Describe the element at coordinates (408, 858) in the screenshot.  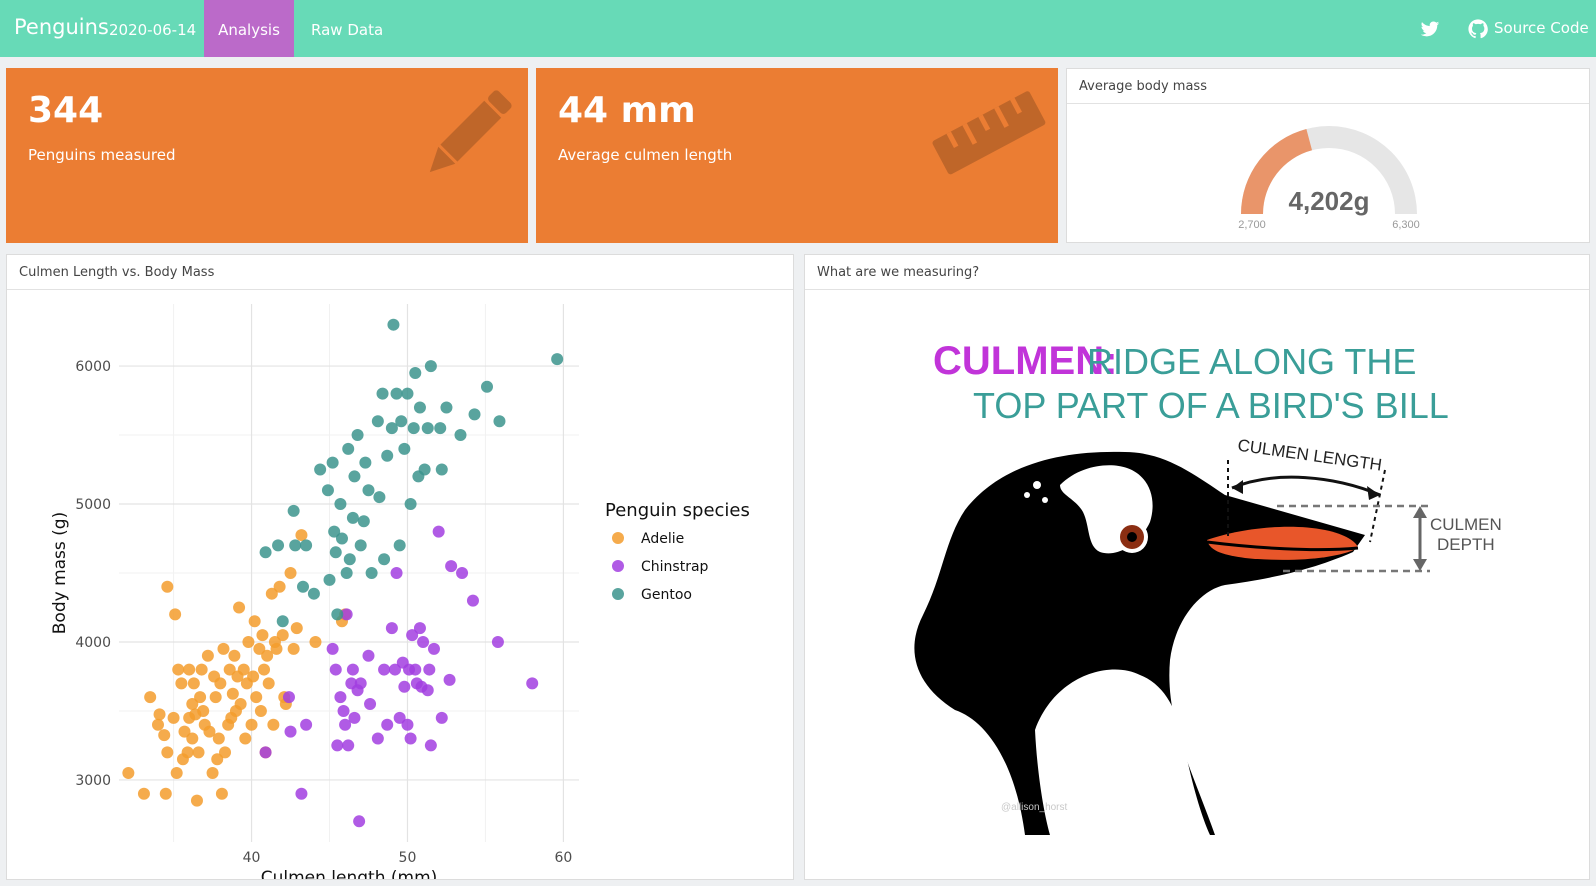
I see `x-tick-label: 50` at that location.